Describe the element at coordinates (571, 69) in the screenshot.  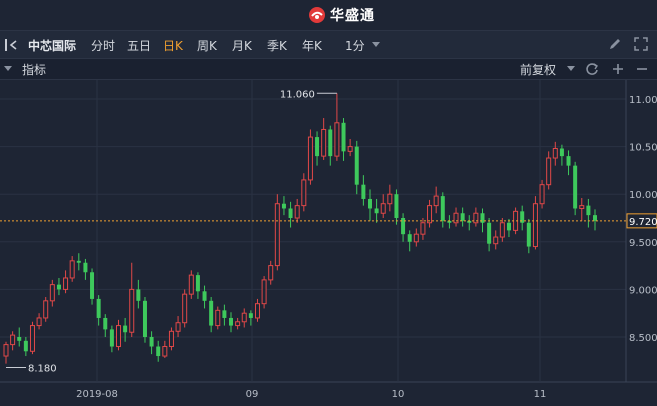
I see `adjust-chevron-down-icon` at that location.